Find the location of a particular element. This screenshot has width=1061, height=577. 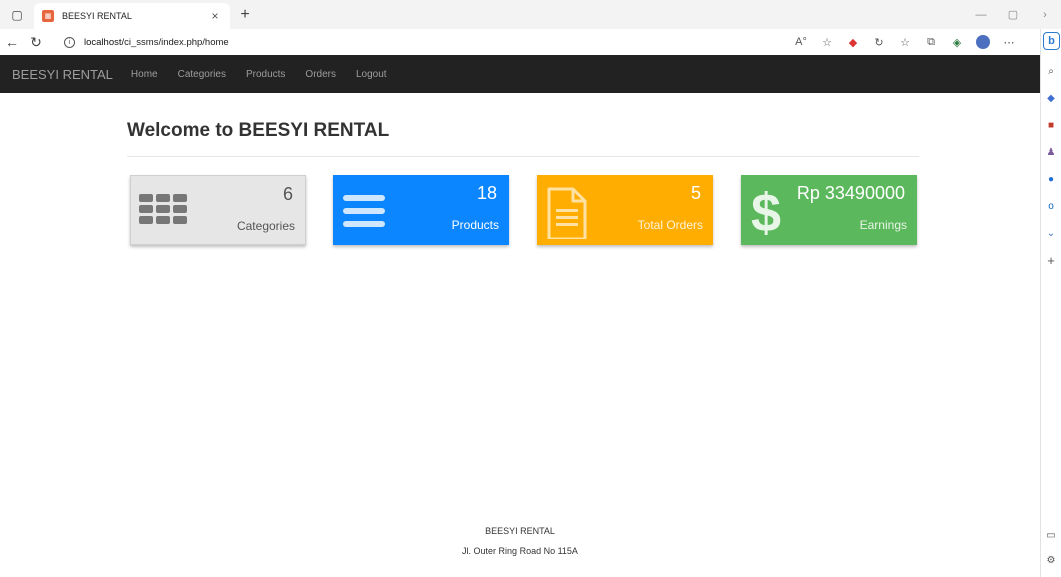

earnings-label: Earnings is located at coordinates (883, 225).